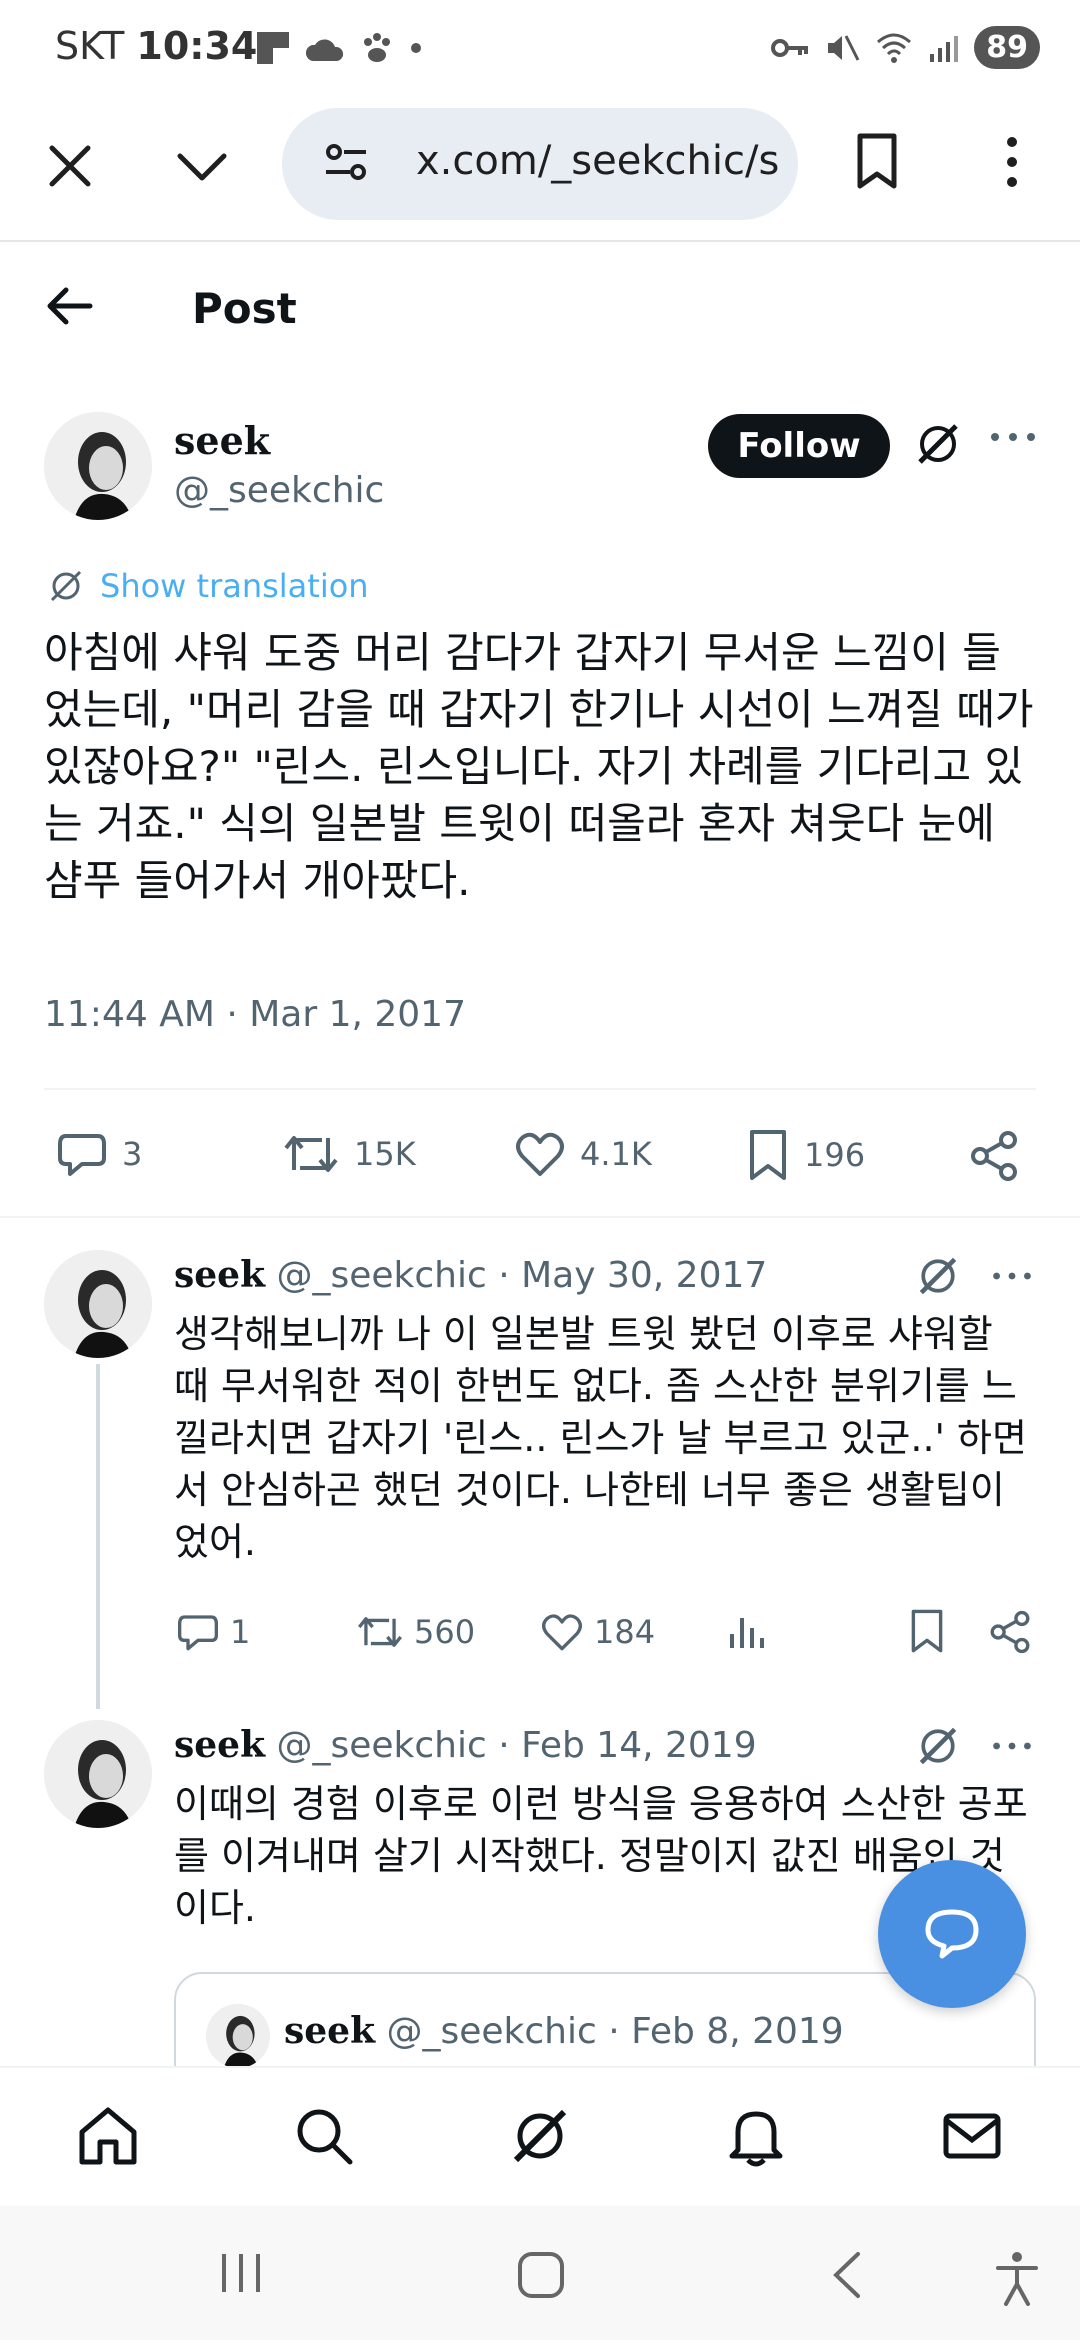 This screenshot has height=2340, width=1080. Describe the element at coordinates (273, 48) in the screenshot. I see `notification-icon` at that location.